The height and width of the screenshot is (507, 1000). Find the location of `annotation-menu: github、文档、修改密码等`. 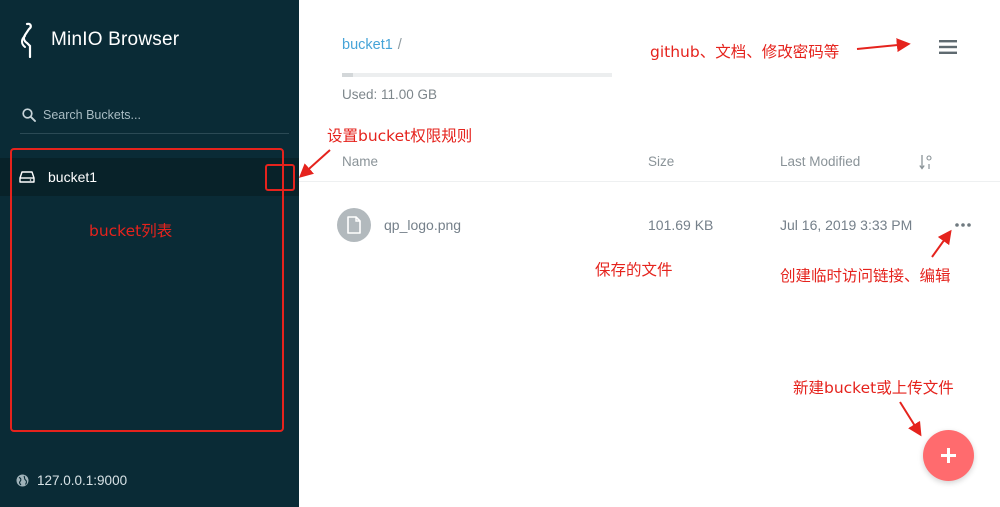

annotation-menu: github、文档、修改密码等 is located at coordinates (745, 52).